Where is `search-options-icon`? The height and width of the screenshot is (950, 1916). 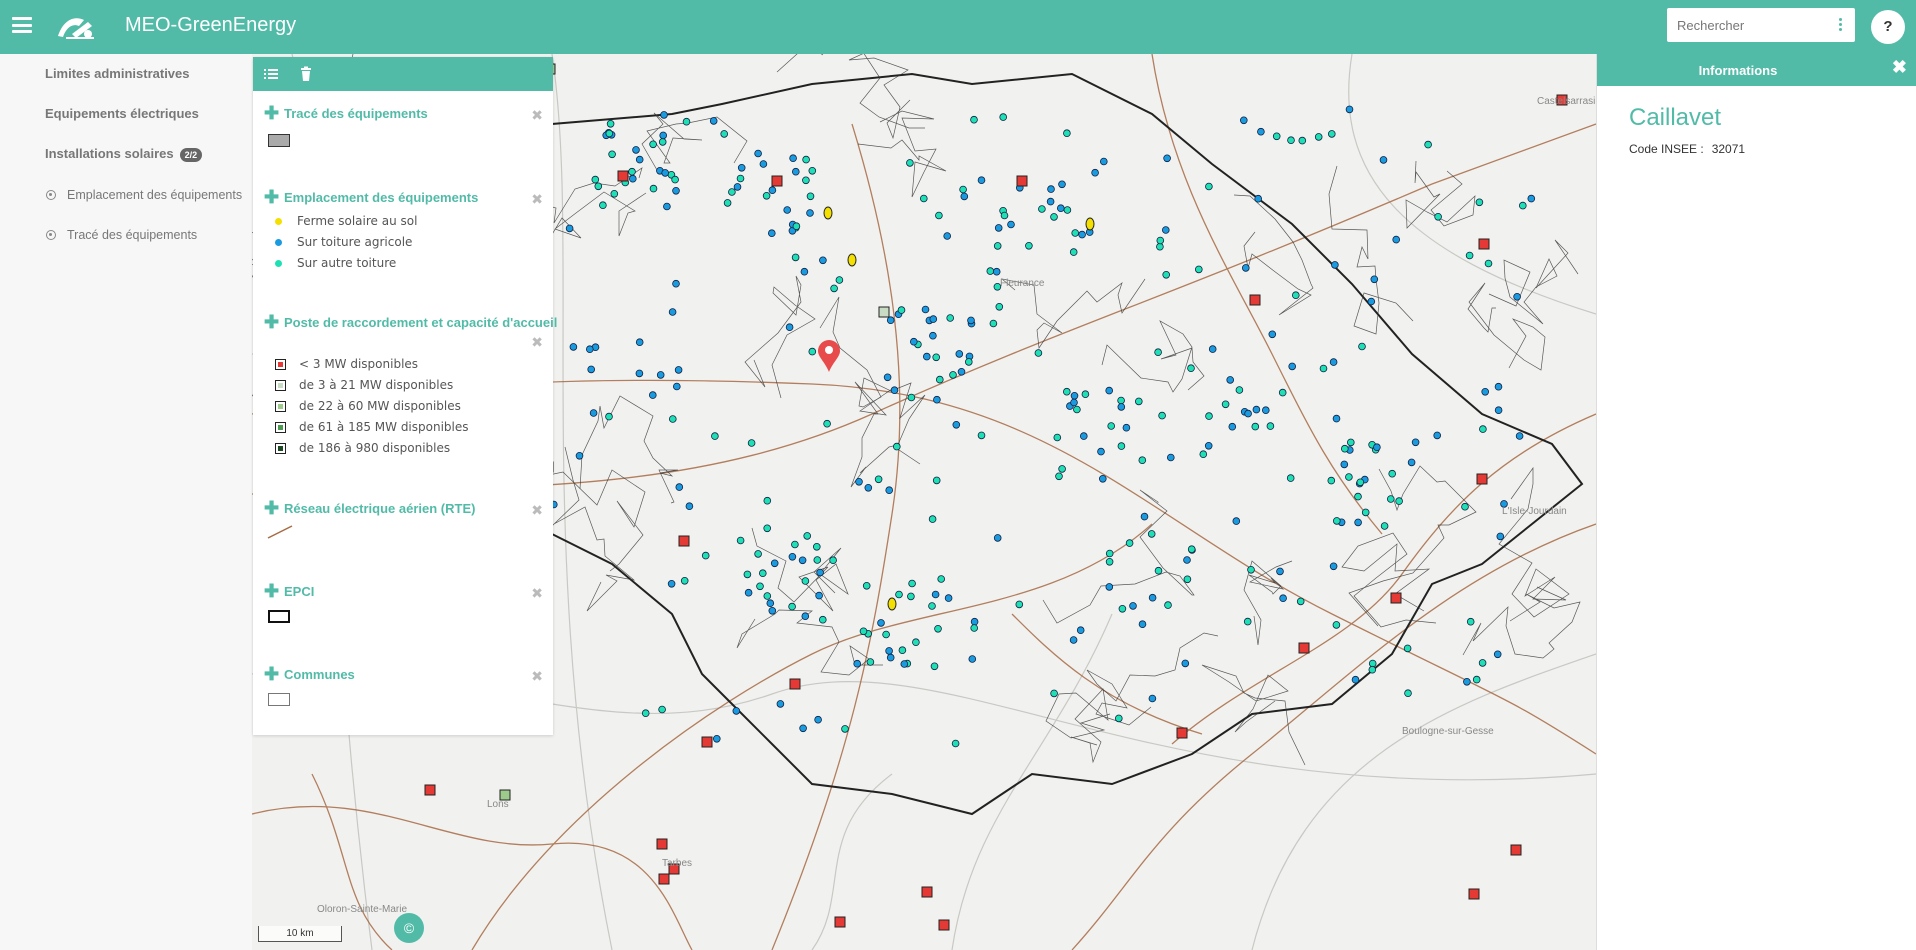
search-options-icon is located at coordinates (1841, 25).